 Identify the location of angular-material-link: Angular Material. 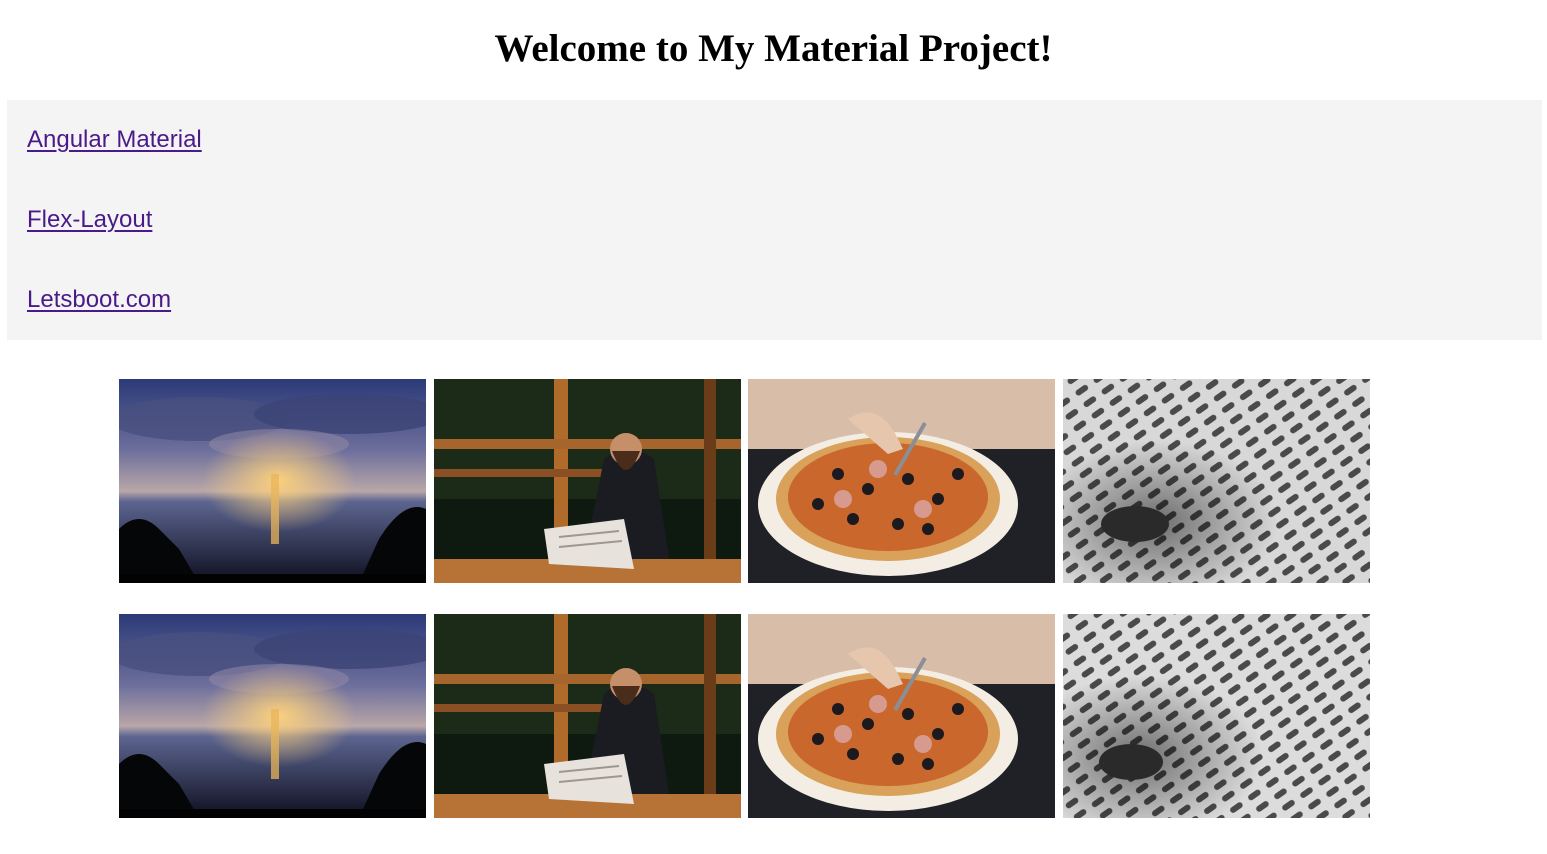
(114, 140).